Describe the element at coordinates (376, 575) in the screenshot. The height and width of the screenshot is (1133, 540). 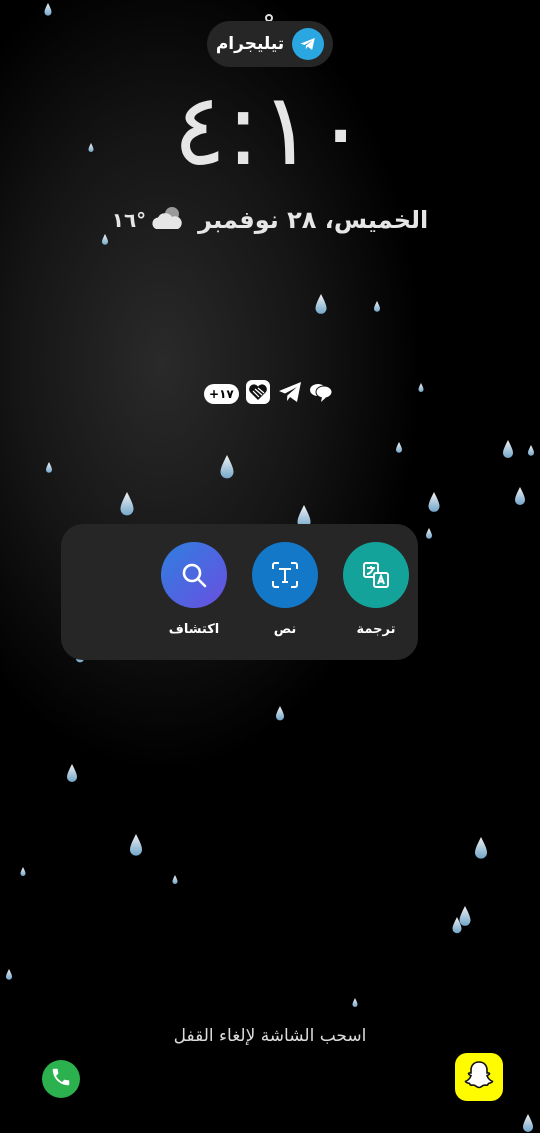
I see `translate-icon` at that location.